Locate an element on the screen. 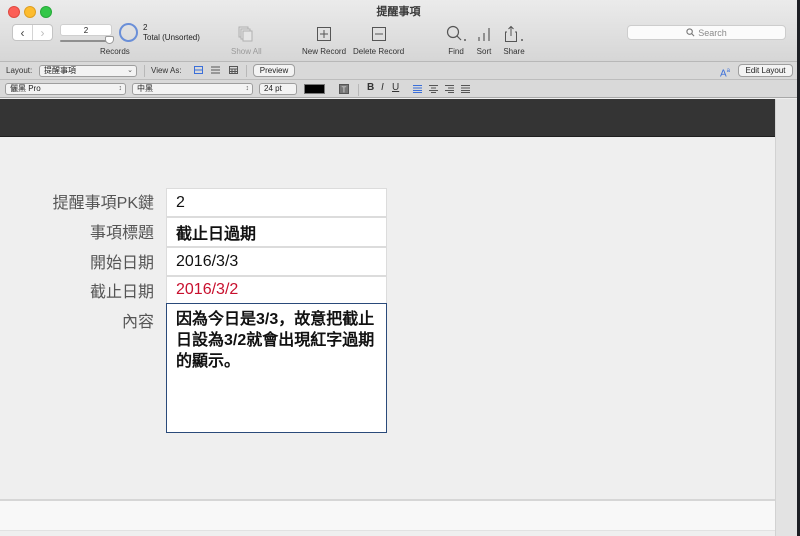  find-button: Find is located at coordinates (456, 39).